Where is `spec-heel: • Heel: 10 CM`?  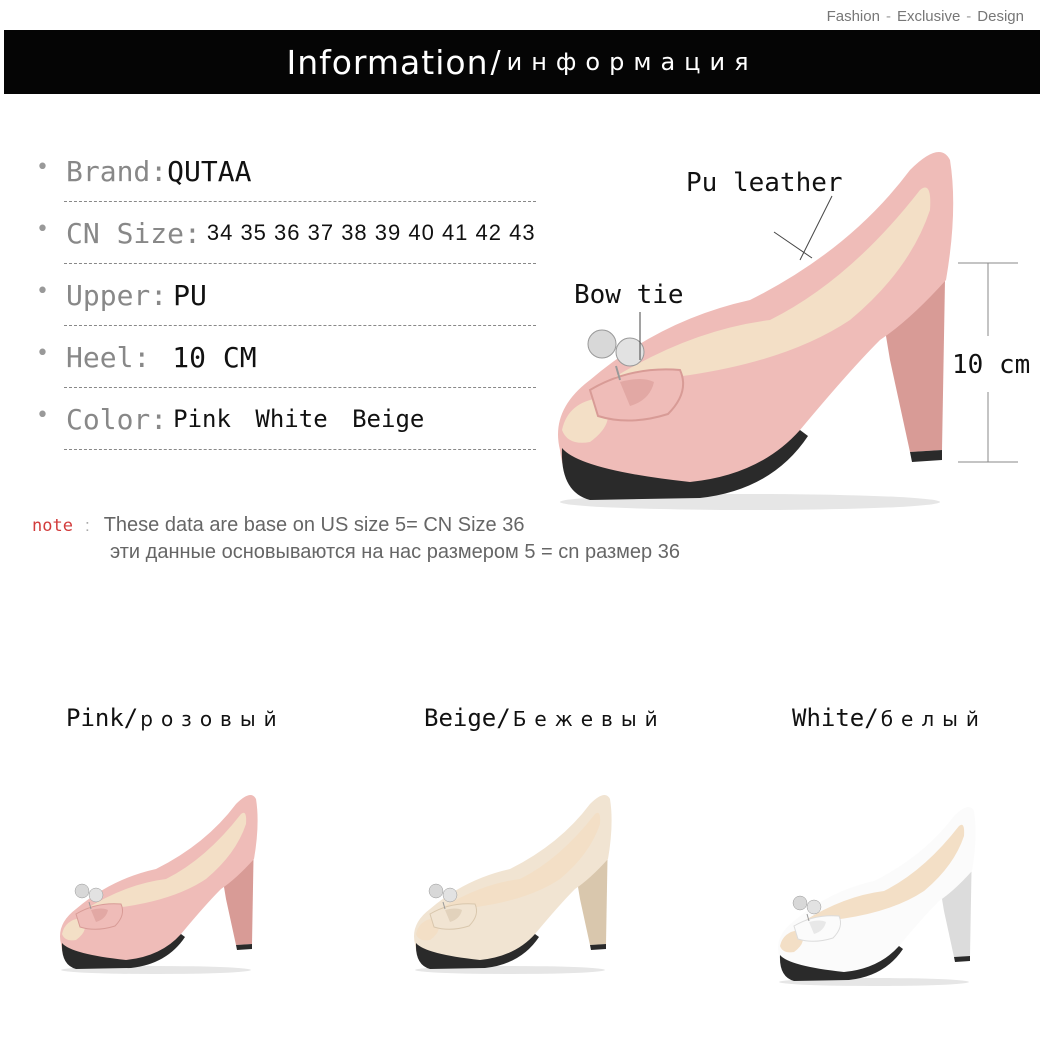
spec-heel: • Heel: 10 CM is located at coordinates (286, 357).